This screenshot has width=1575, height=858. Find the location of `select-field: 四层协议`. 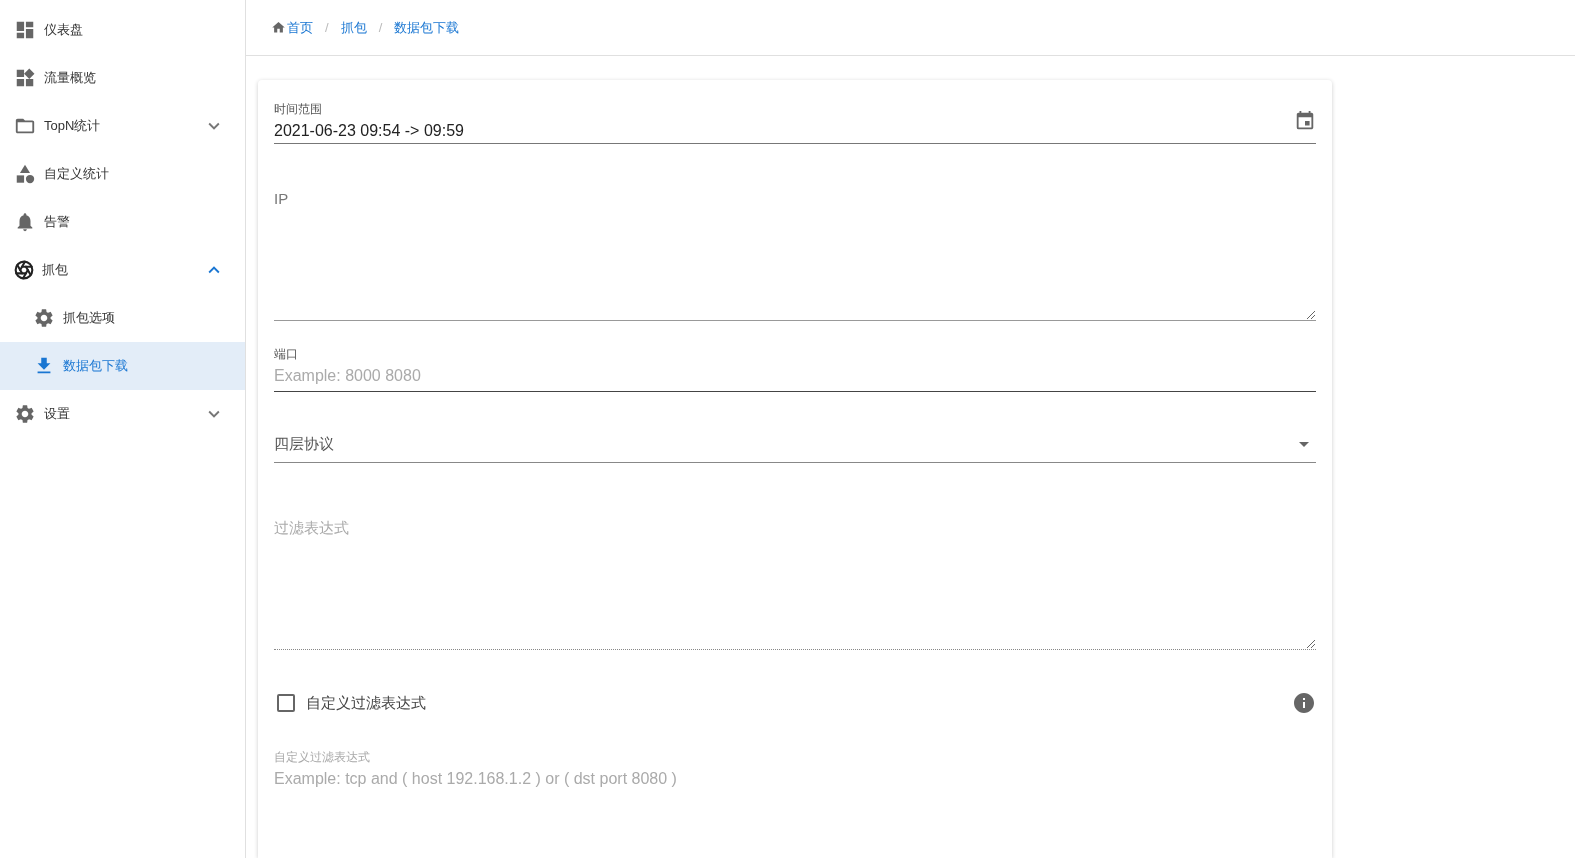

select-field: 四层协议 is located at coordinates (795, 444).